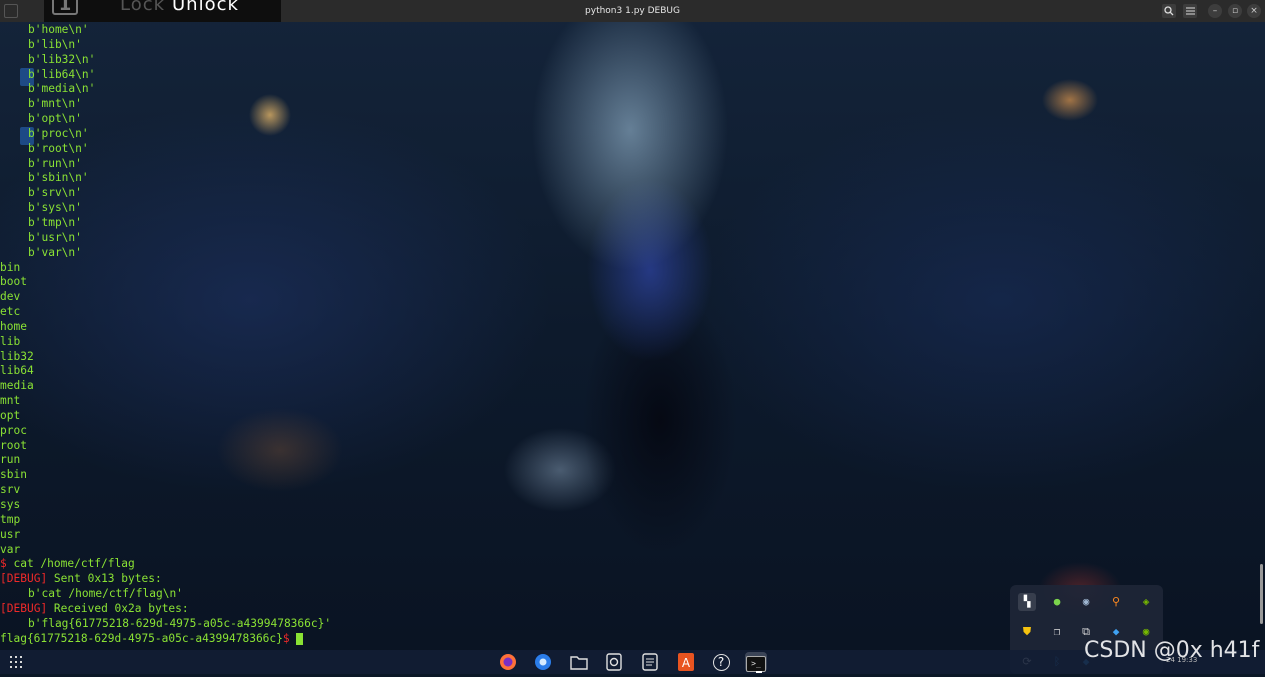  I want to click on byte-line: b'srv\n', so click(55, 193).